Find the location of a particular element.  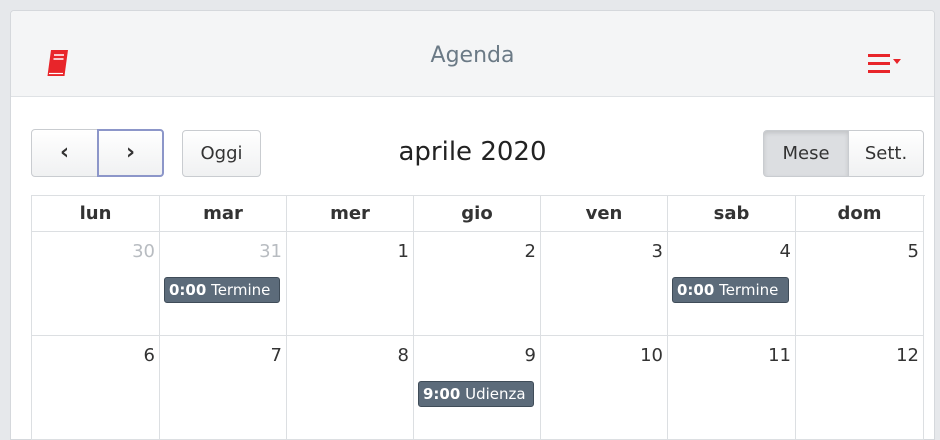

day-cell: 11 is located at coordinates (732, 388).